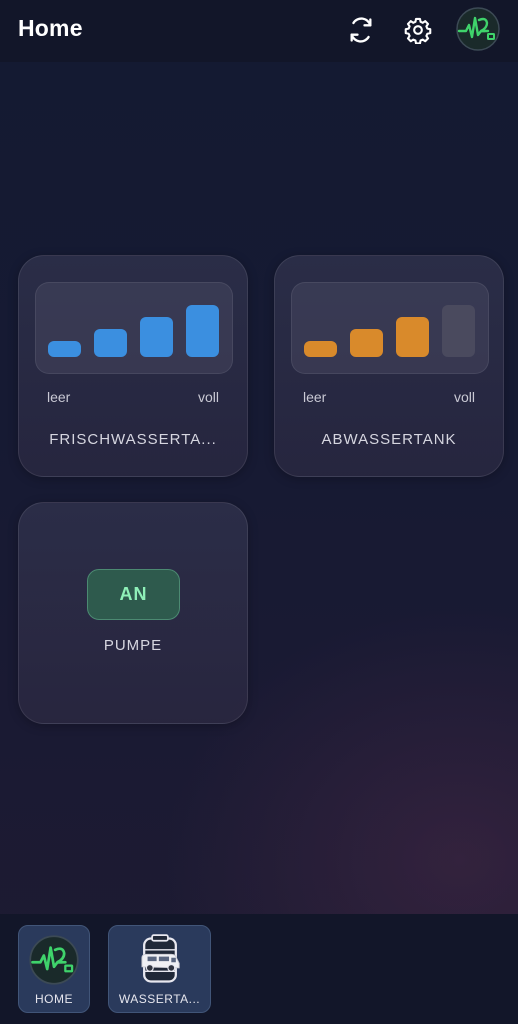  Describe the element at coordinates (390, 328) in the screenshot. I see `waste-water-level-indicator` at that location.